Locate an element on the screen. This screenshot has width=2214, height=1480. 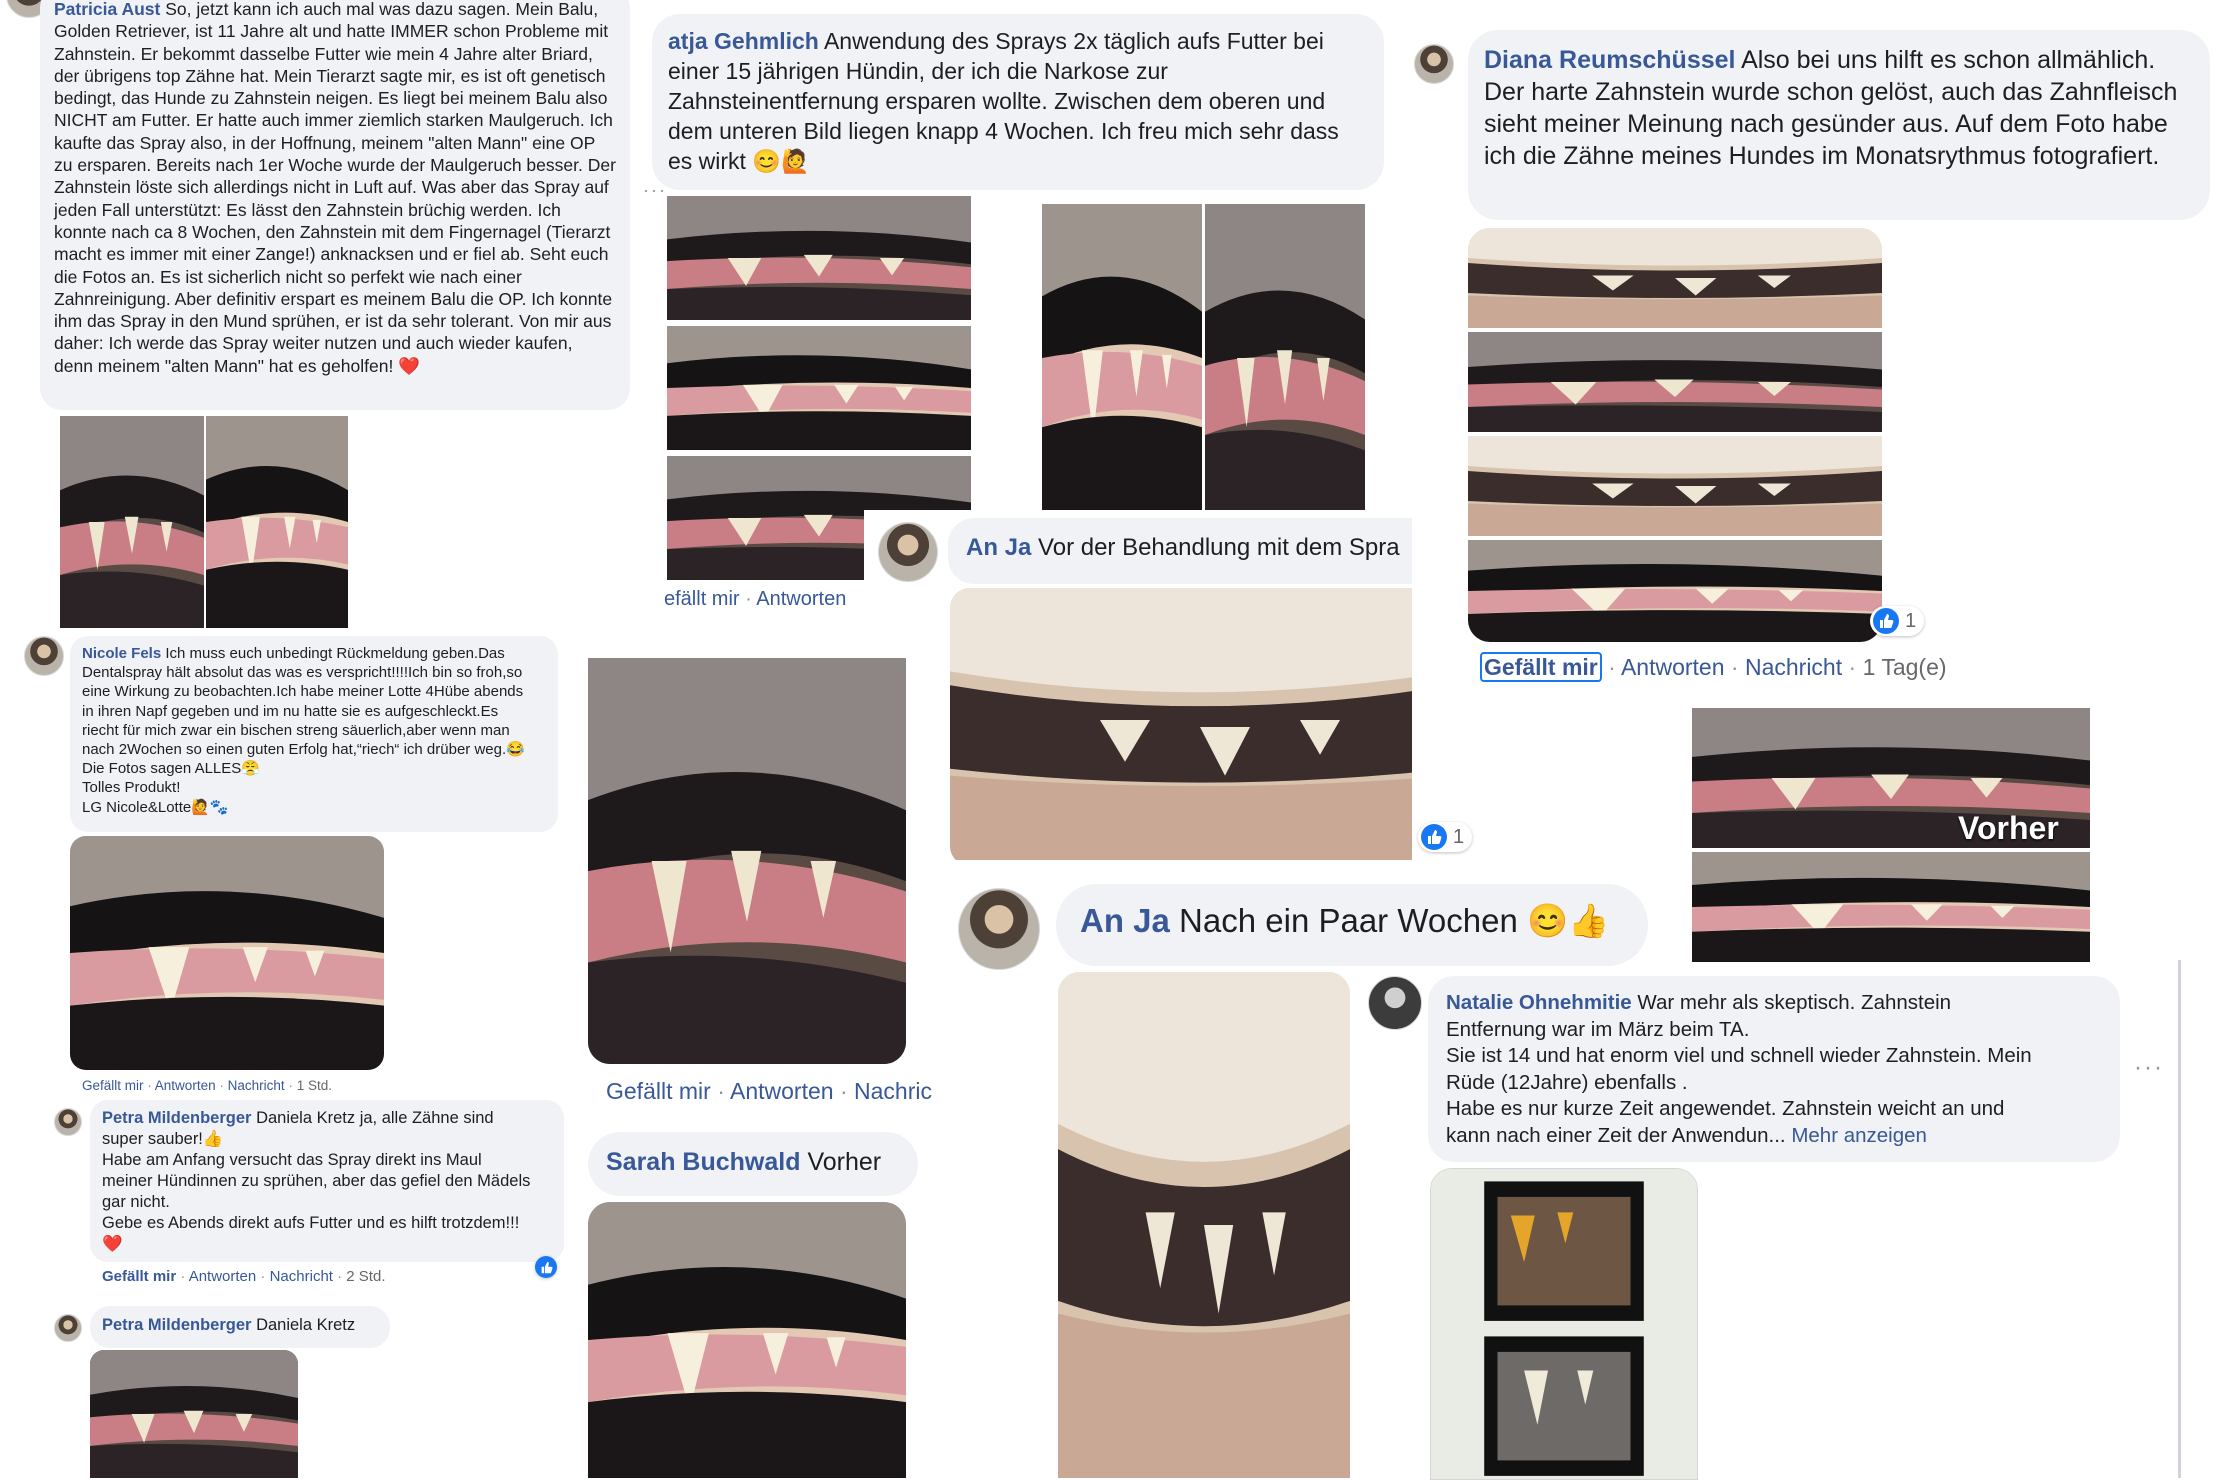
comment-line: Tolles Produkt! is located at coordinates (131, 788).